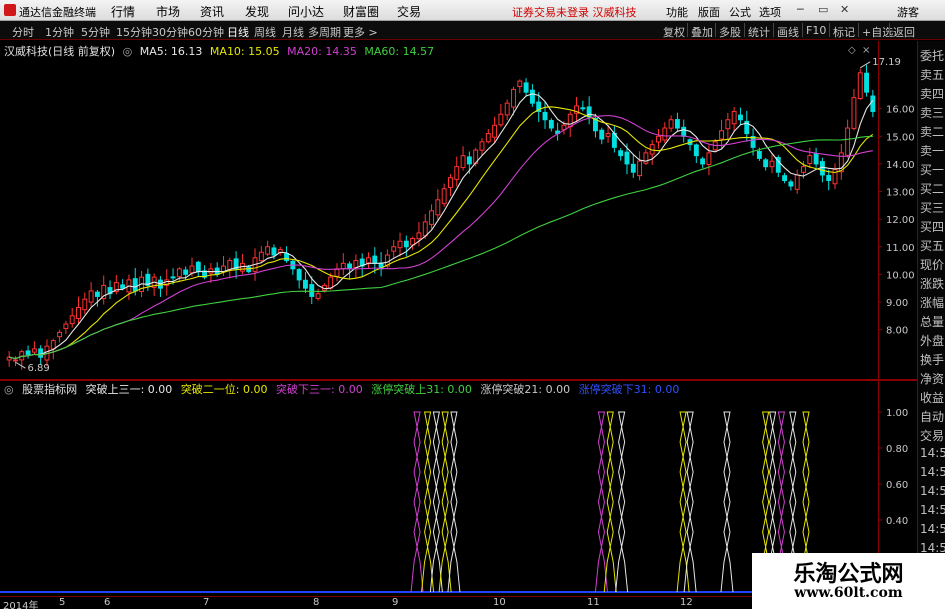 The image size is (945, 609). Describe the element at coordinates (816, 30) in the screenshot. I see `f10-button: F10` at that location.